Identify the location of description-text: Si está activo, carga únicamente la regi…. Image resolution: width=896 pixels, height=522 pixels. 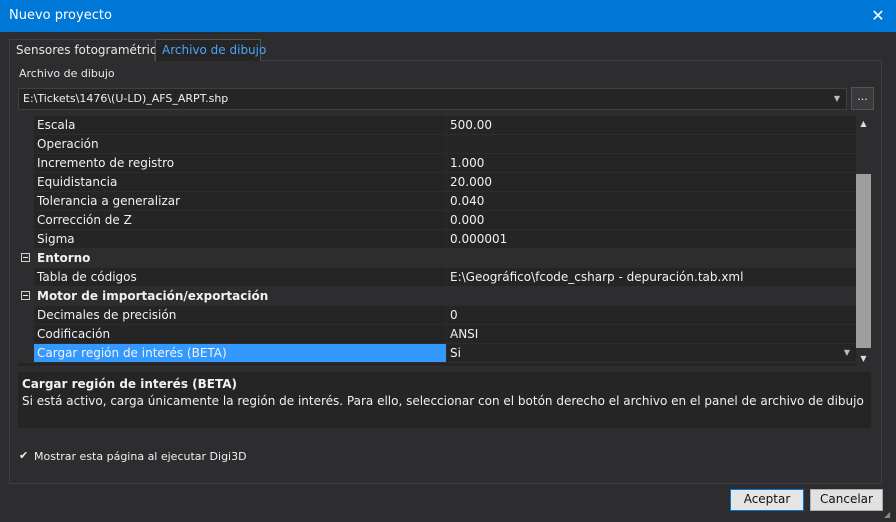
(443, 401).